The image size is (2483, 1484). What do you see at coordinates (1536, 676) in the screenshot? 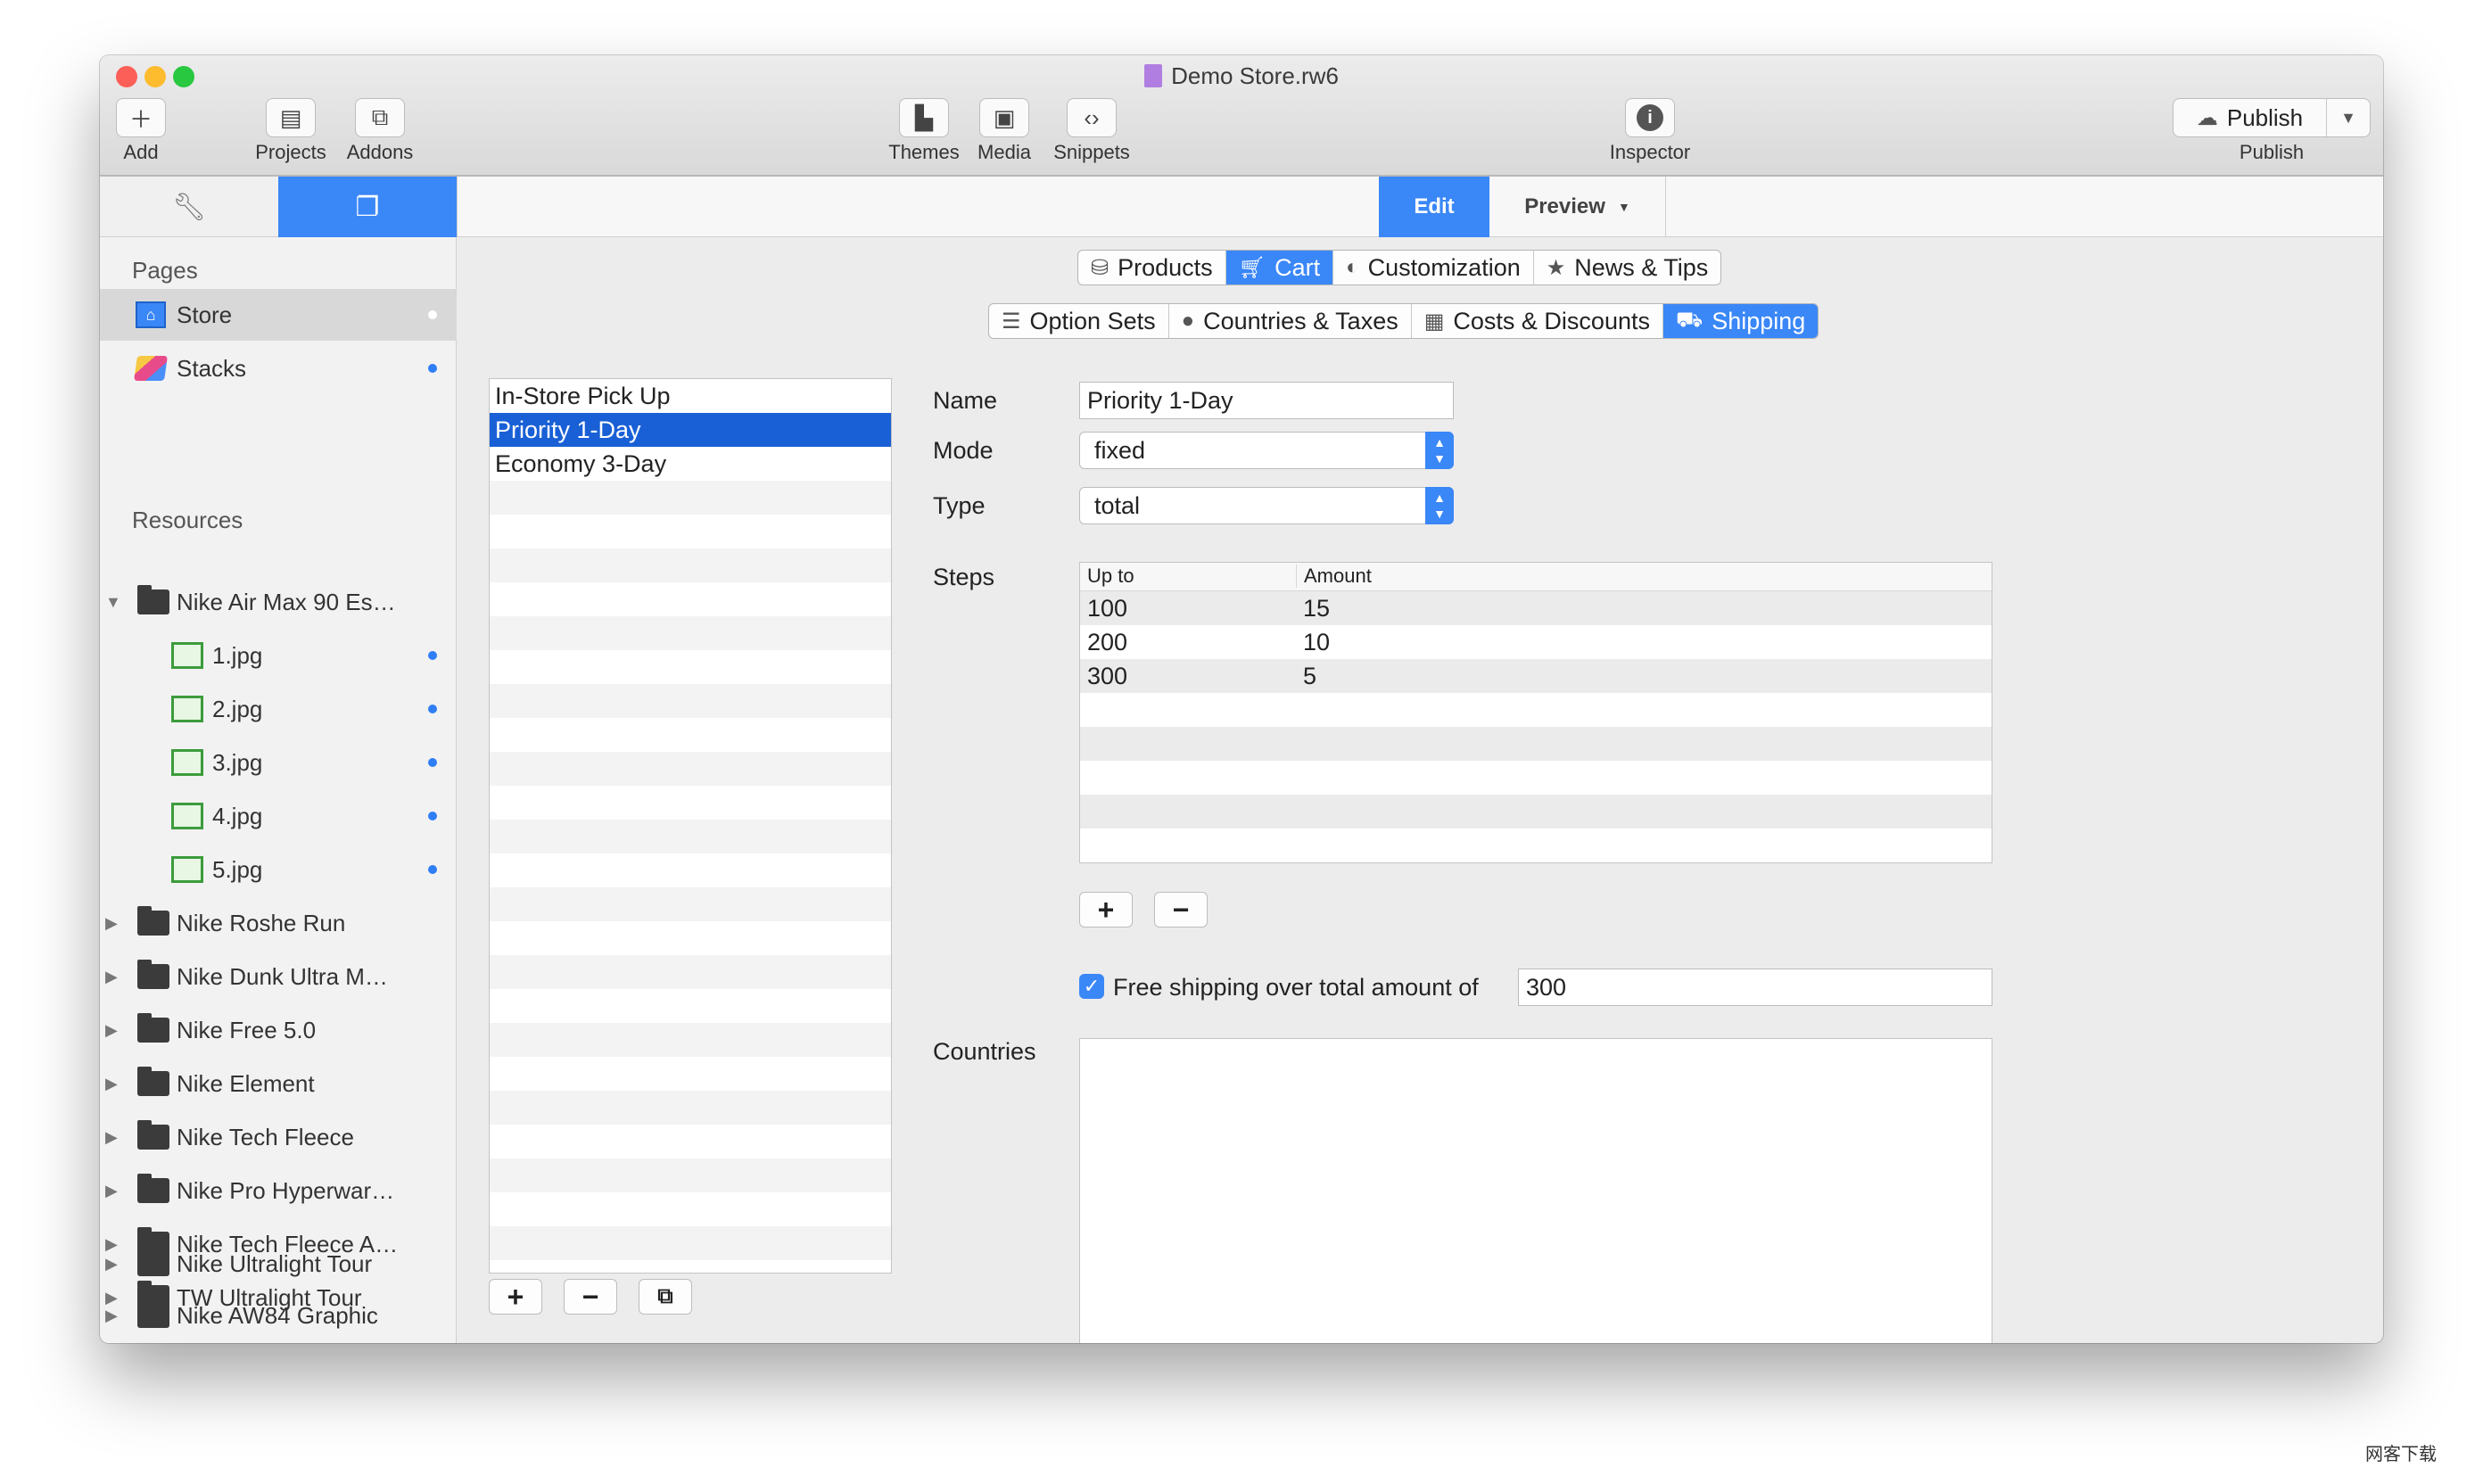
I see `table-row: 300 5` at bounding box center [1536, 676].